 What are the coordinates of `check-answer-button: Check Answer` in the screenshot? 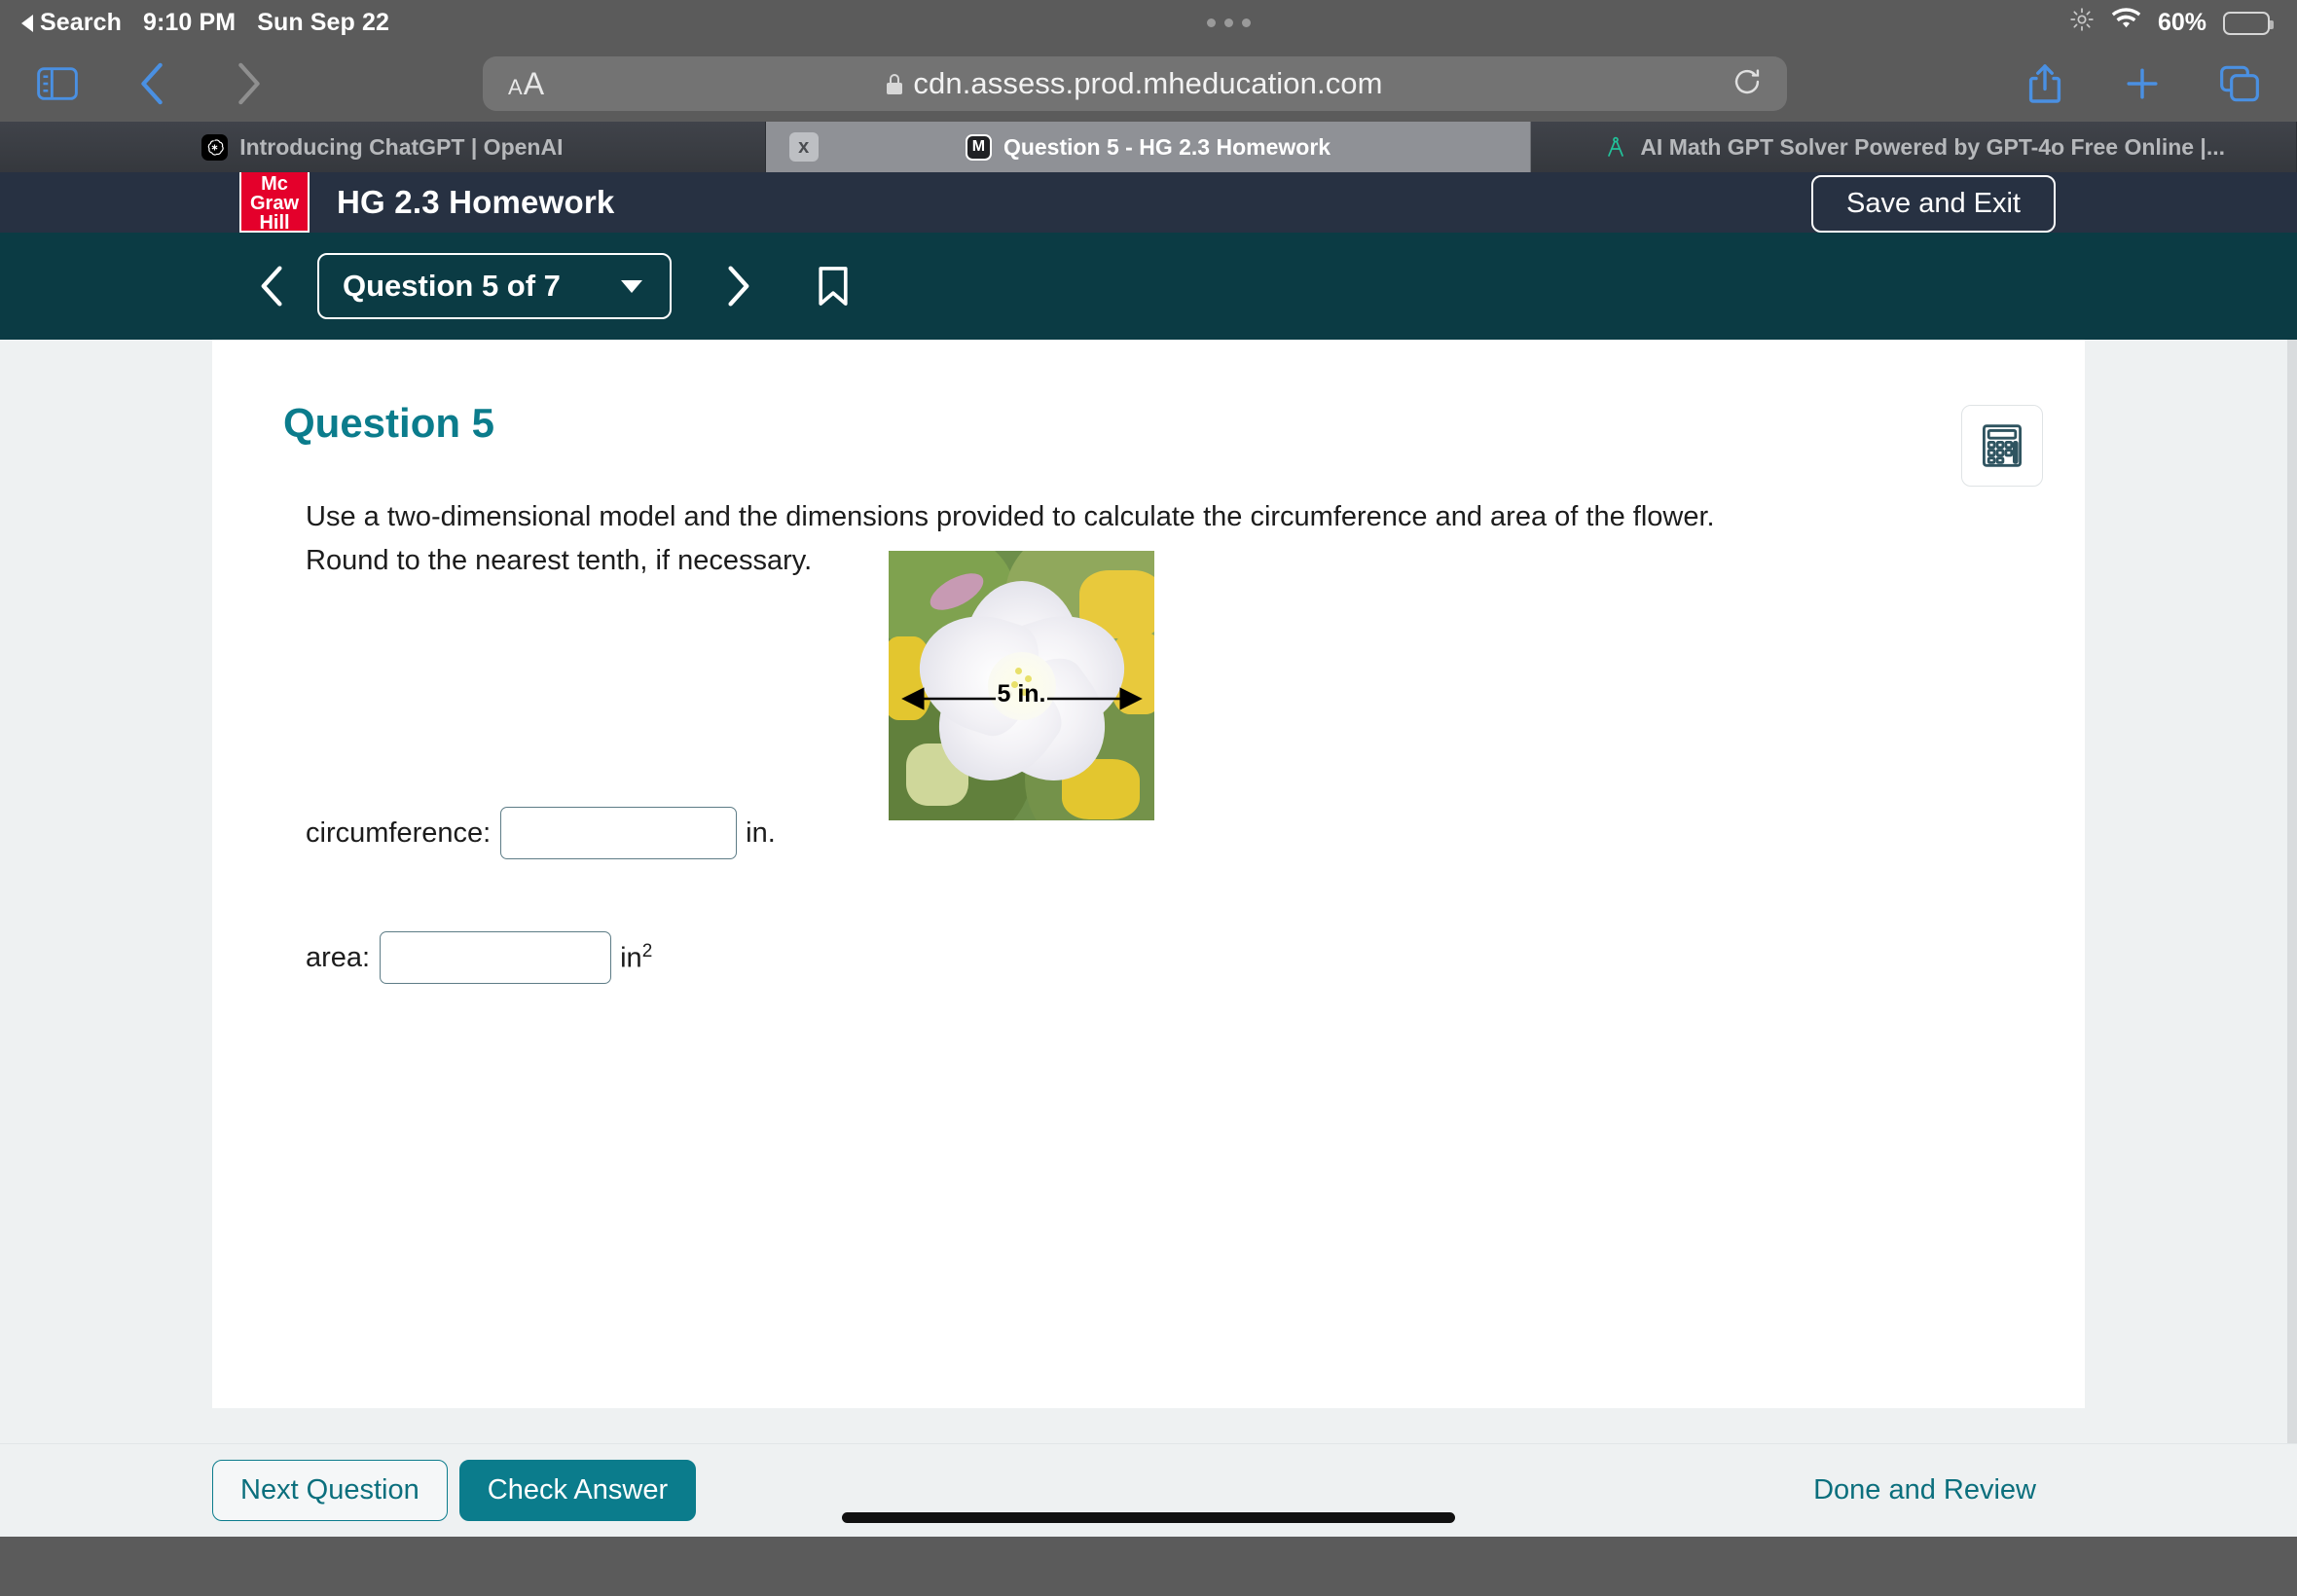 It's located at (577, 1490).